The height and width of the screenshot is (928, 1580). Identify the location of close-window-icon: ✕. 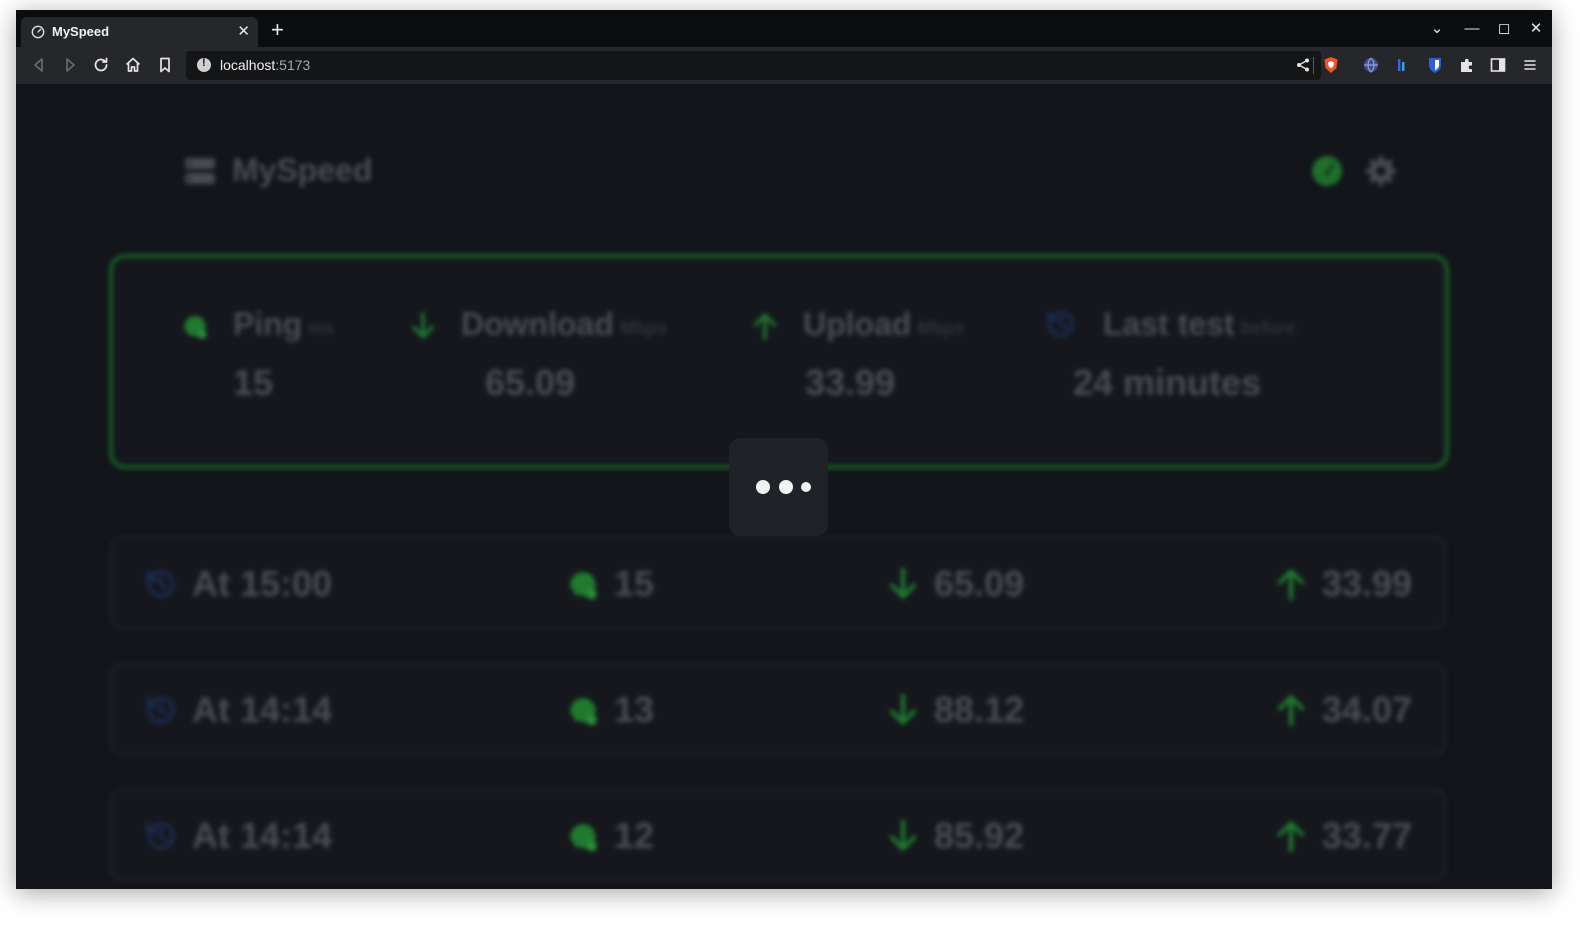
(1536, 29).